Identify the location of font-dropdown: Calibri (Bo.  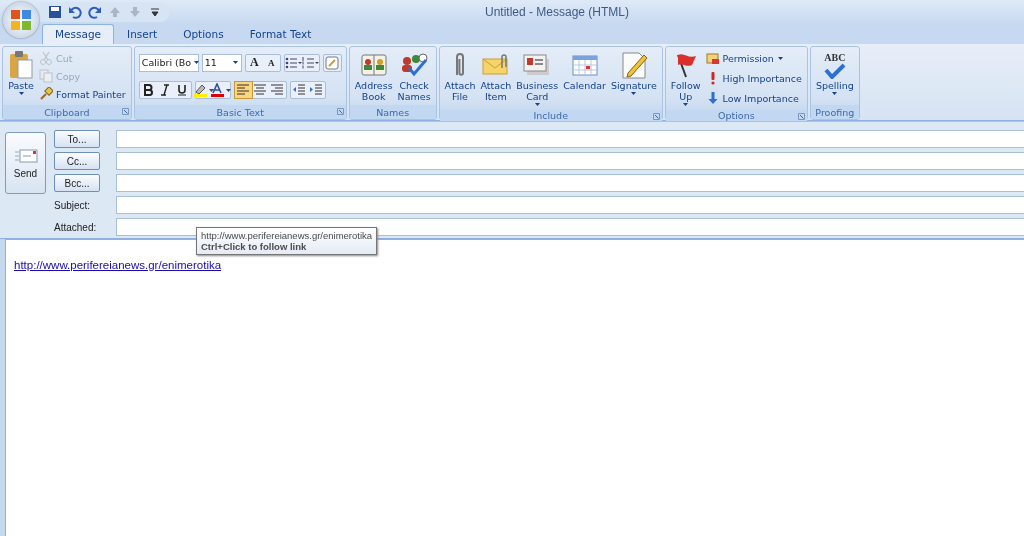
(168, 62).